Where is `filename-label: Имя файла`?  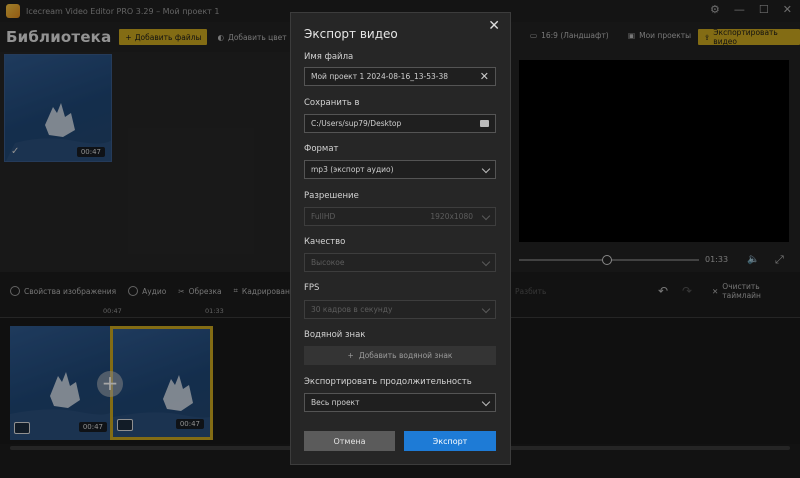 filename-label: Имя файла is located at coordinates (329, 57).